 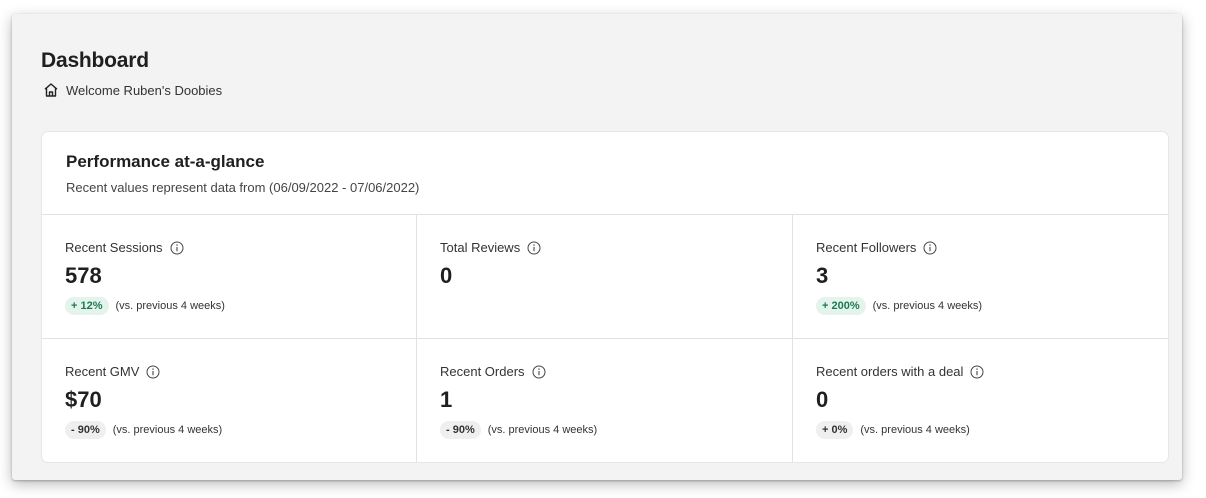 I want to click on metric-label-row: Total Reviews, so click(x=490, y=247).